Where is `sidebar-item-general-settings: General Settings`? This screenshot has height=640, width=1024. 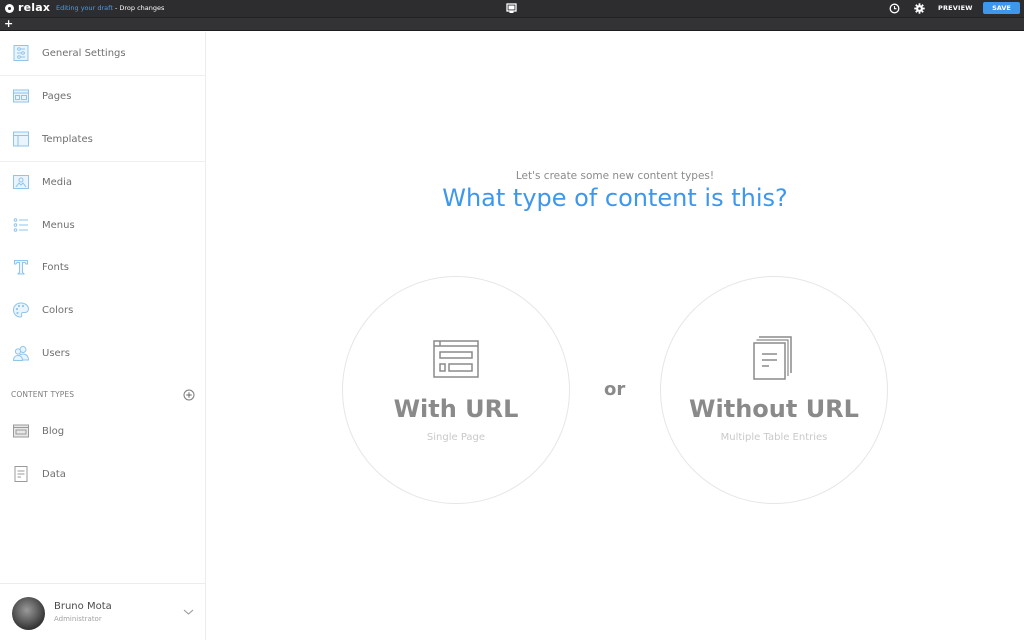 sidebar-item-general-settings: General Settings is located at coordinates (102, 53).